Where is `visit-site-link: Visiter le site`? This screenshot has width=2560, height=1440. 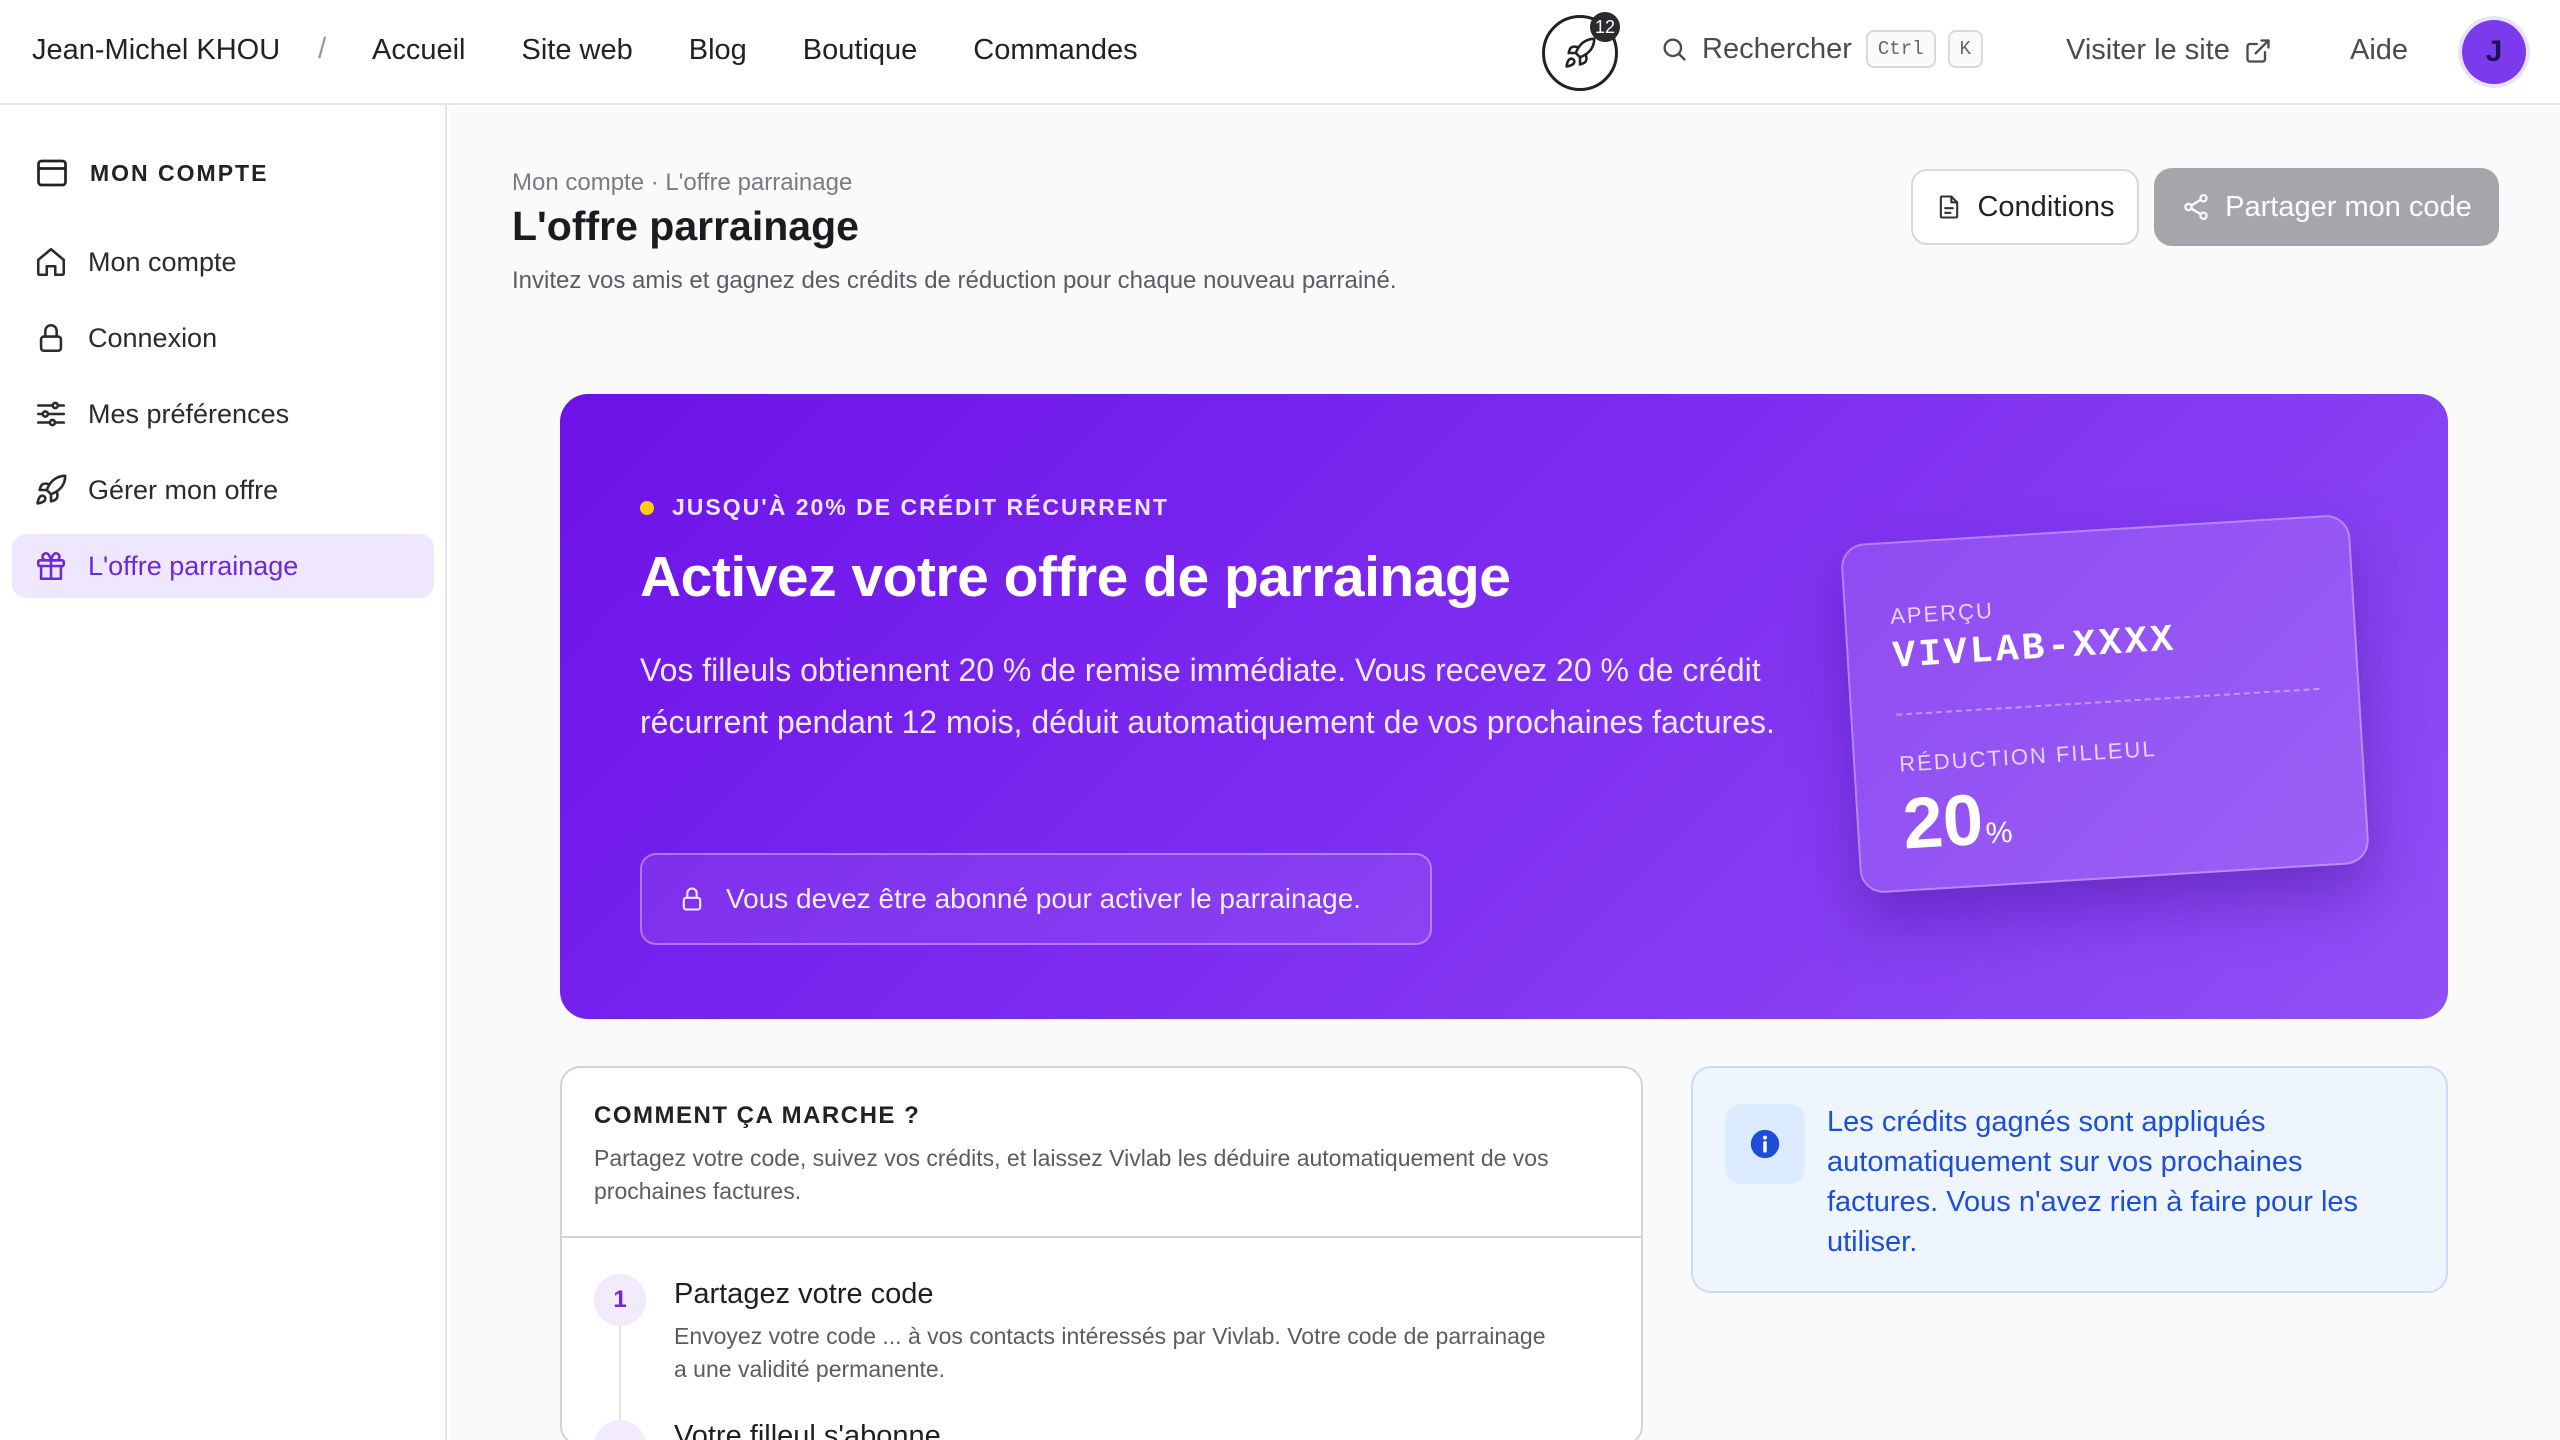
visit-site-link: Visiter le site is located at coordinates (2169, 50).